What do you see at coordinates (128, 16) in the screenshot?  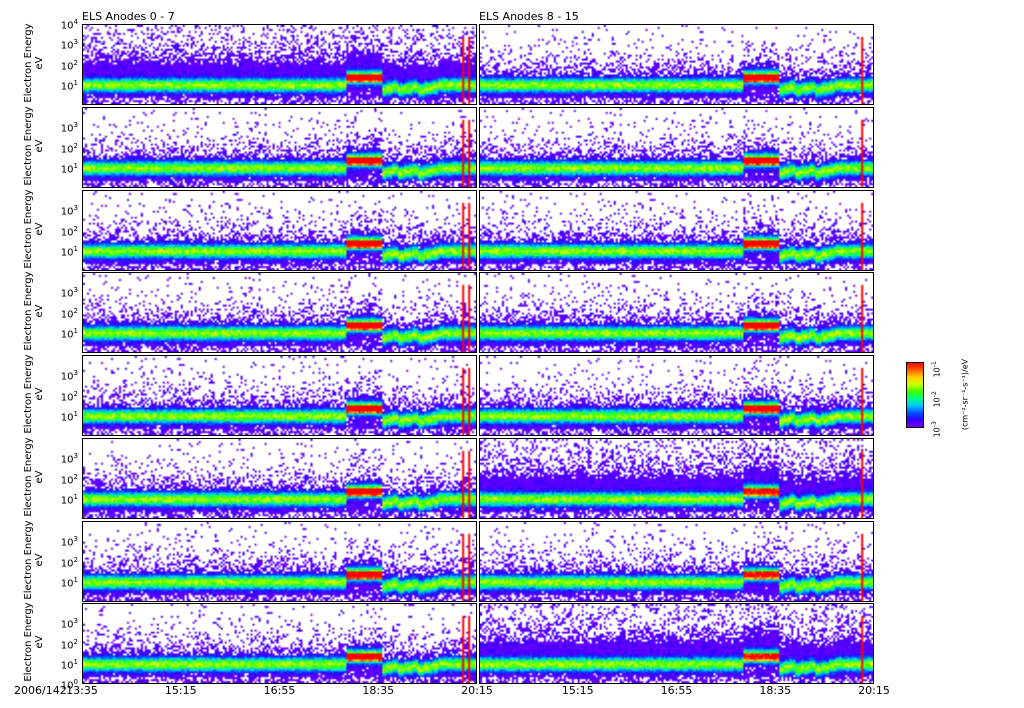 I see `left-column-title: ELS Anodes 0 - 7` at bounding box center [128, 16].